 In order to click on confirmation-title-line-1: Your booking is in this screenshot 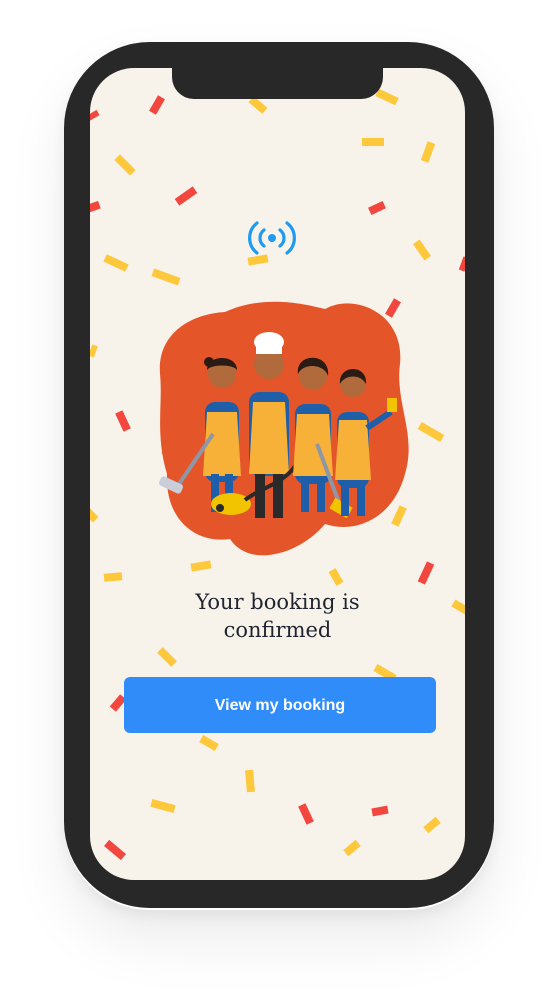, I will do `click(277, 602)`.